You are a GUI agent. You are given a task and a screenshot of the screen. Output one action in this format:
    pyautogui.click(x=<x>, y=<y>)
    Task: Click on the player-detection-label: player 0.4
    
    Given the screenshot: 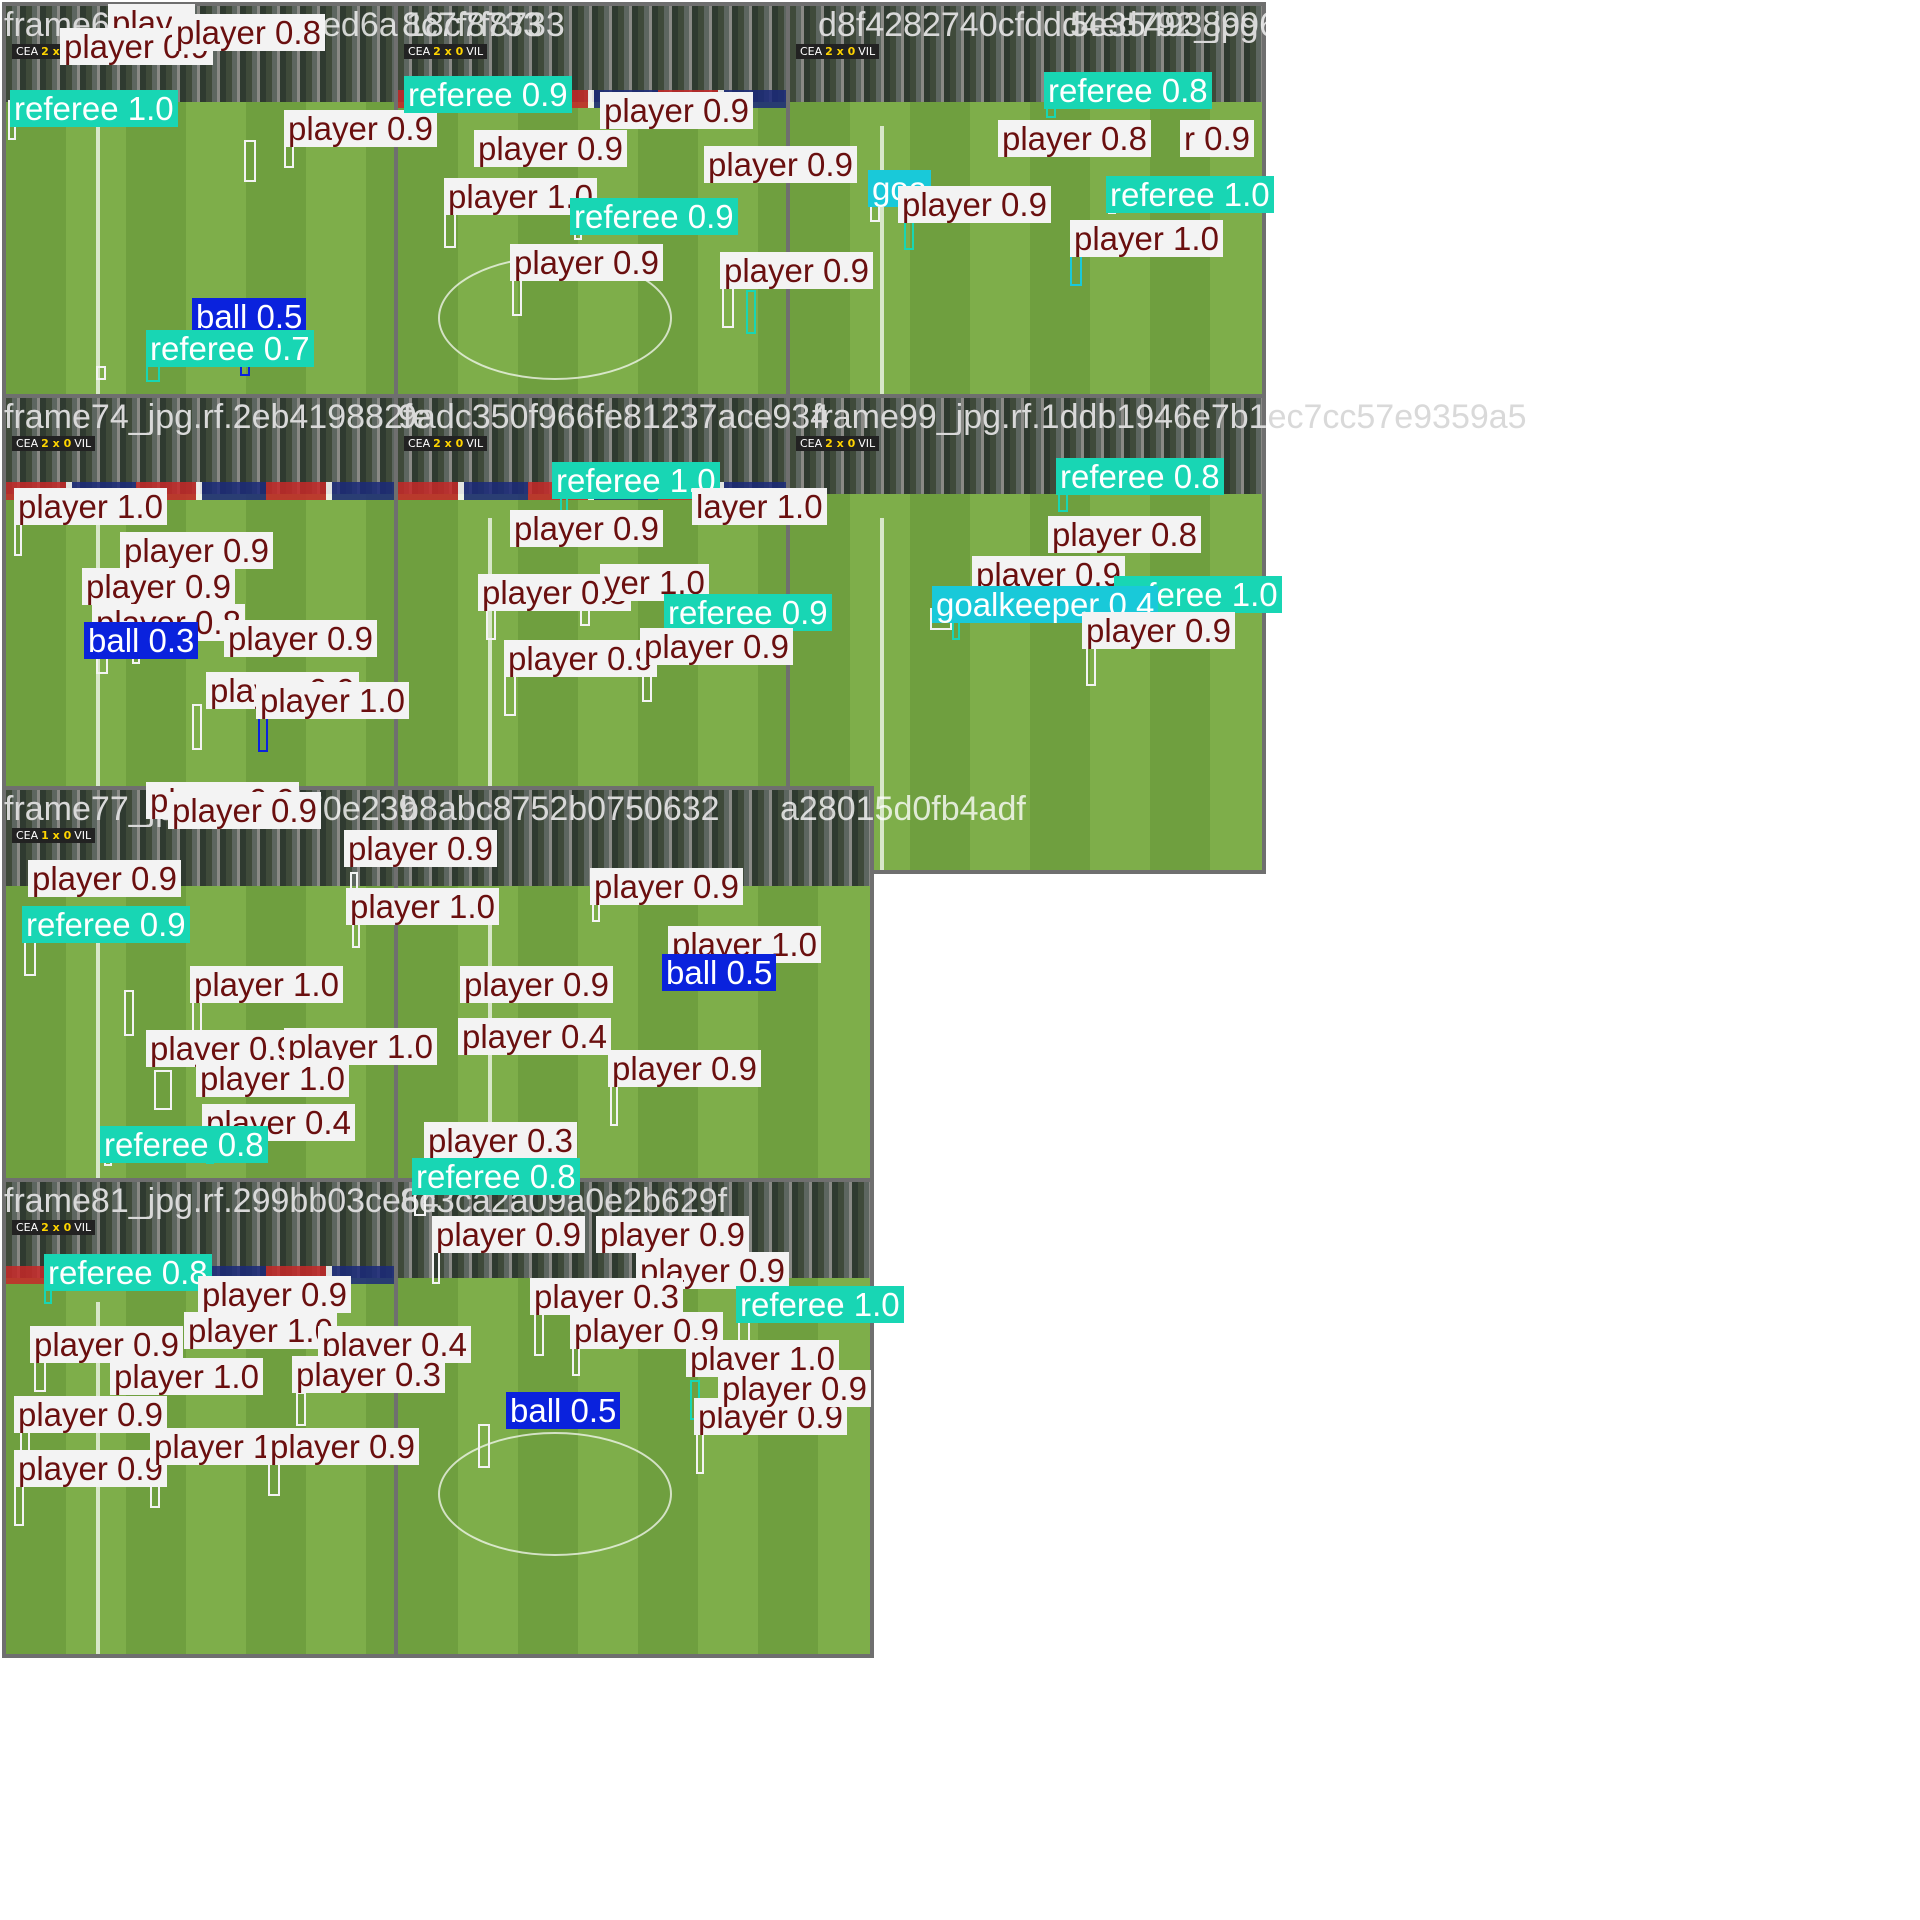 What is the action you would take?
    pyautogui.click(x=534, y=1036)
    